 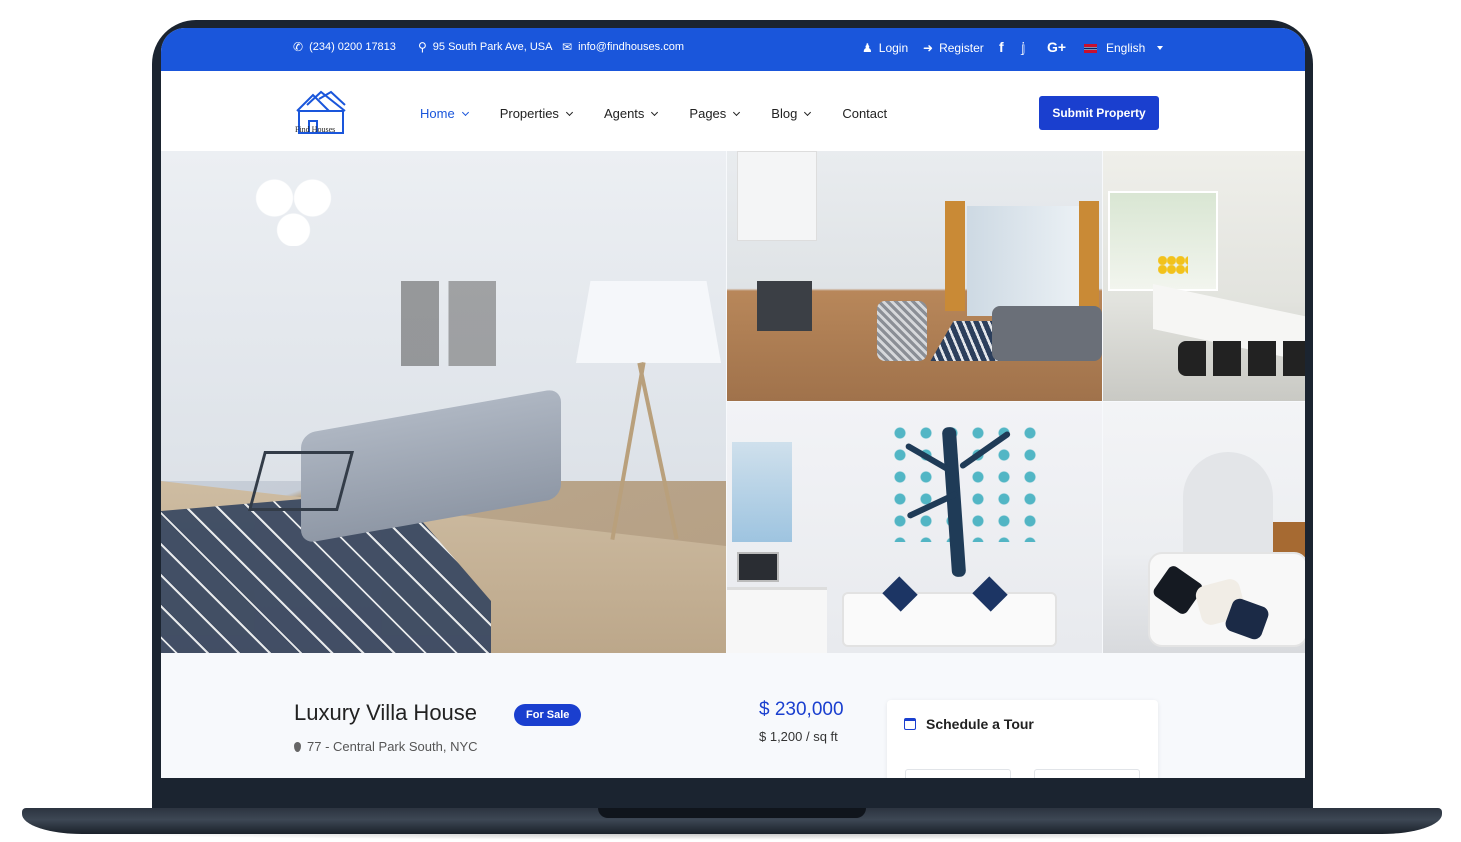 I want to click on google-plus-link: G+, so click(x=1056, y=47).